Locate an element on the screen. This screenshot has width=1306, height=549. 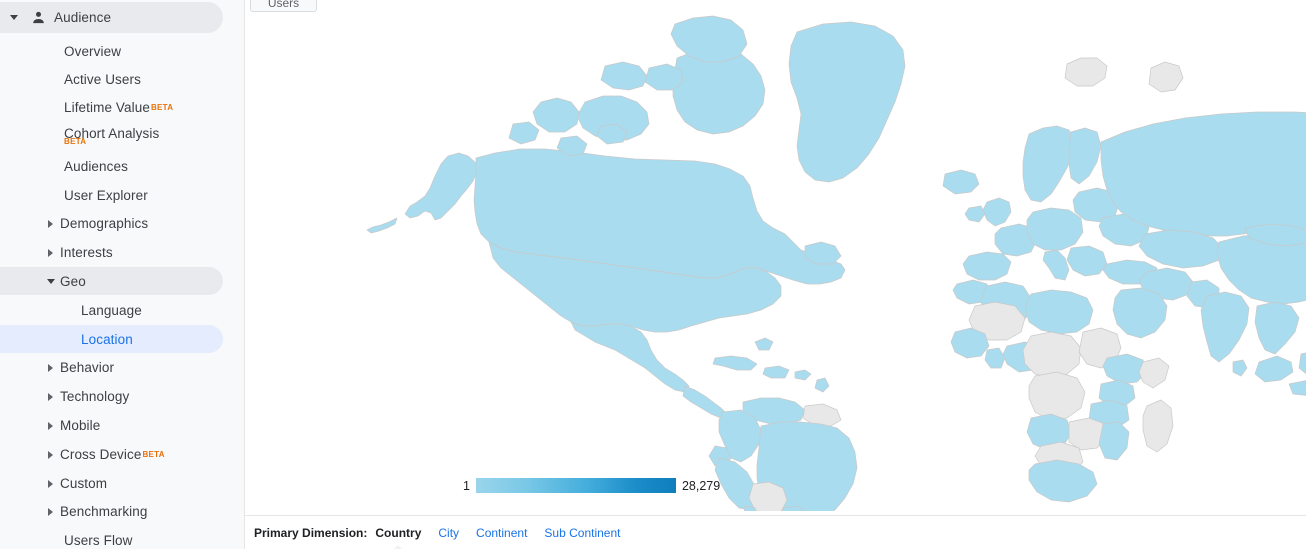
region-ellesmere is located at coordinates (709, 39).